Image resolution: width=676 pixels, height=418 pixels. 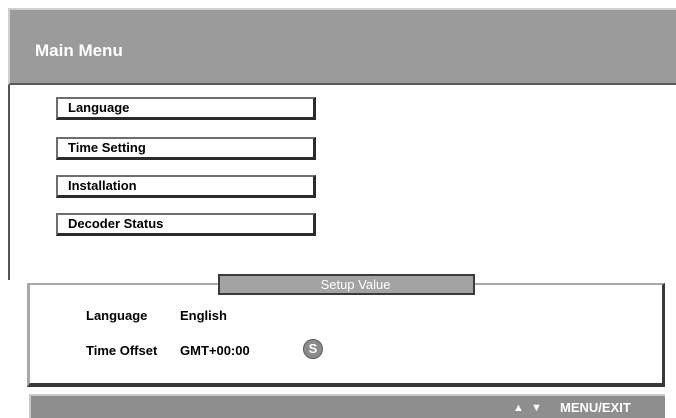 What do you see at coordinates (9, 182) in the screenshot?
I see `left-divider` at bounding box center [9, 182].